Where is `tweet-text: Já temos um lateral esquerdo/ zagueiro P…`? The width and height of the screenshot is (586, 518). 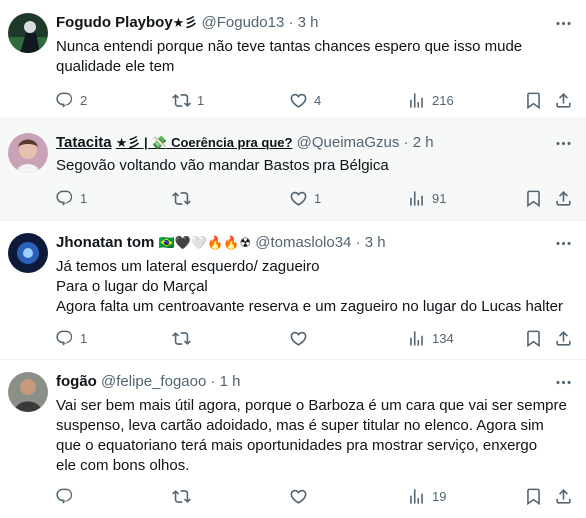
tweet-text: Já temos um lateral esquerdo/ zagueiro P… is located at coordinates (317, 287).